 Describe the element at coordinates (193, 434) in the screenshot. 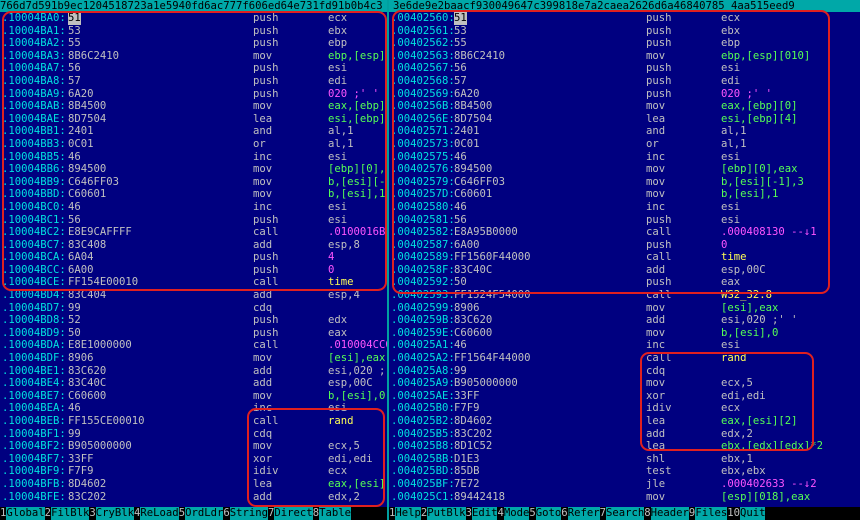

I see `code-row: .10004BF1: 99 cdq` at that location.